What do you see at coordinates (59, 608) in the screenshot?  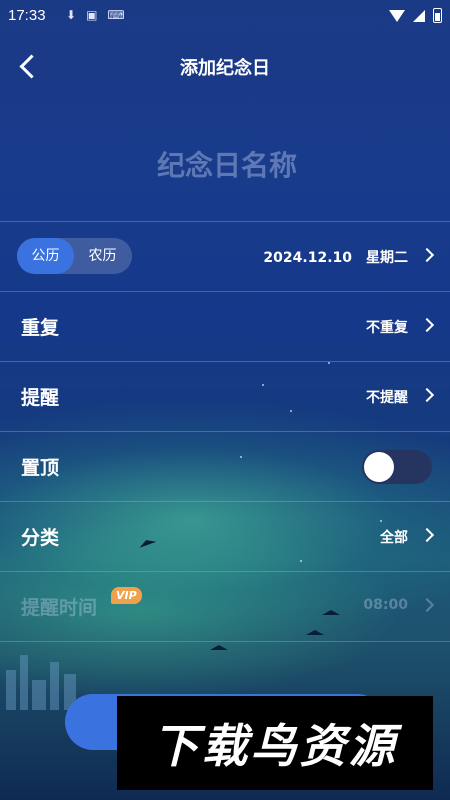 I see `remind-time-label: 提醒时间` at bounding box center [59, 608].